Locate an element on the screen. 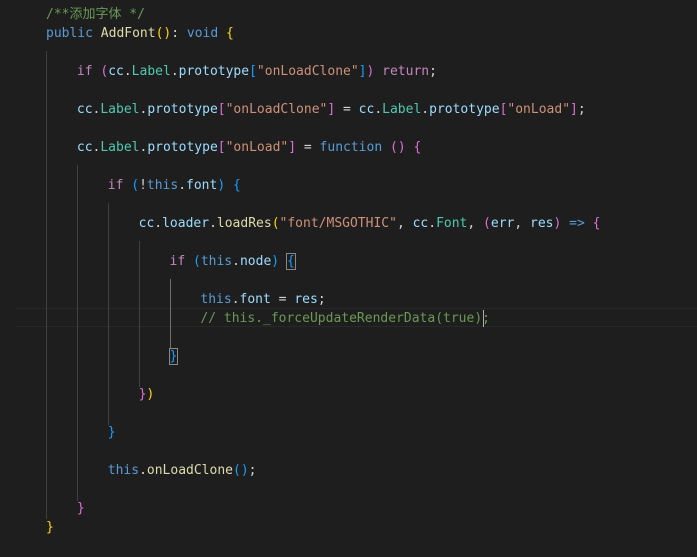 The width and height of the screenshot is (697, 557). code-identifier: public is located at coordinates (69, 33).